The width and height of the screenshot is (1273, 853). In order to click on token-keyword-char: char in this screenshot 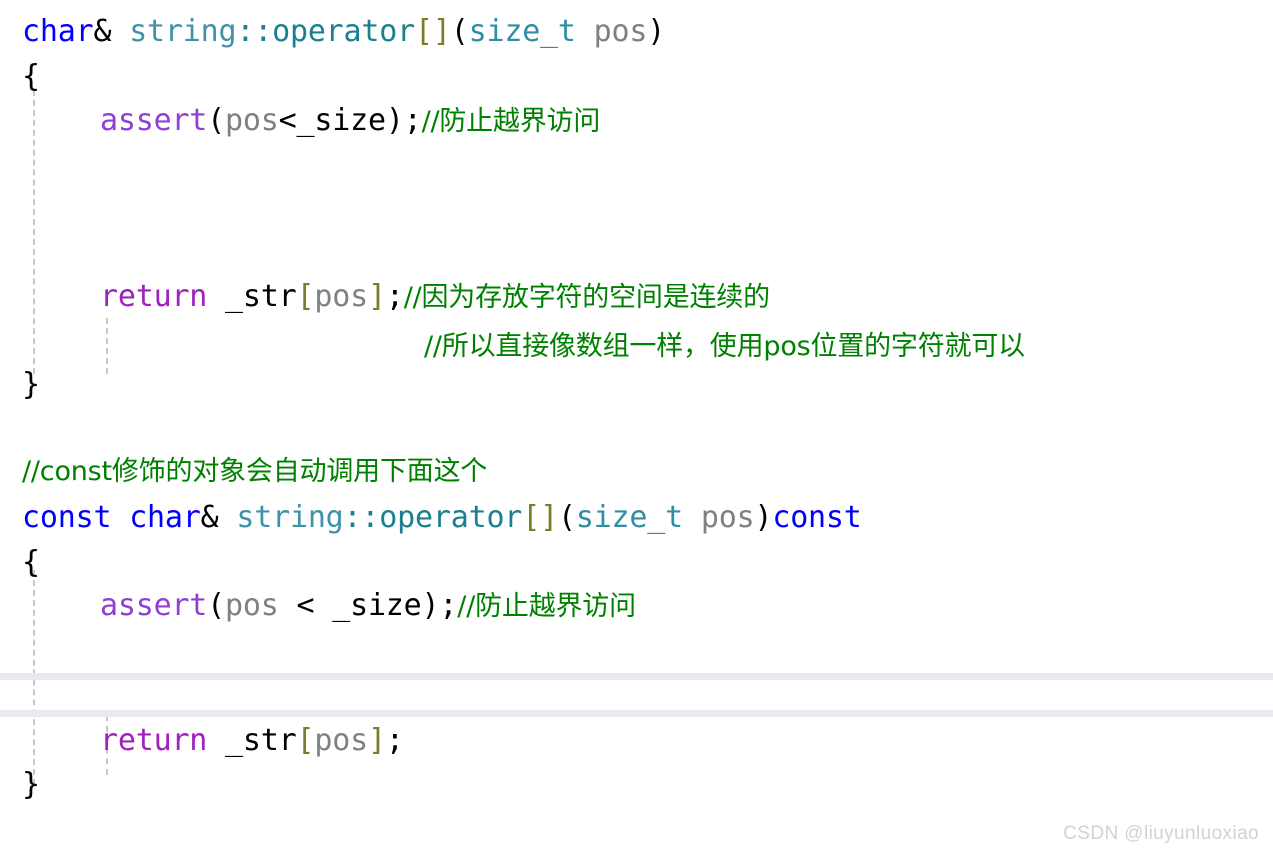, I will do `click(58, 31)`.